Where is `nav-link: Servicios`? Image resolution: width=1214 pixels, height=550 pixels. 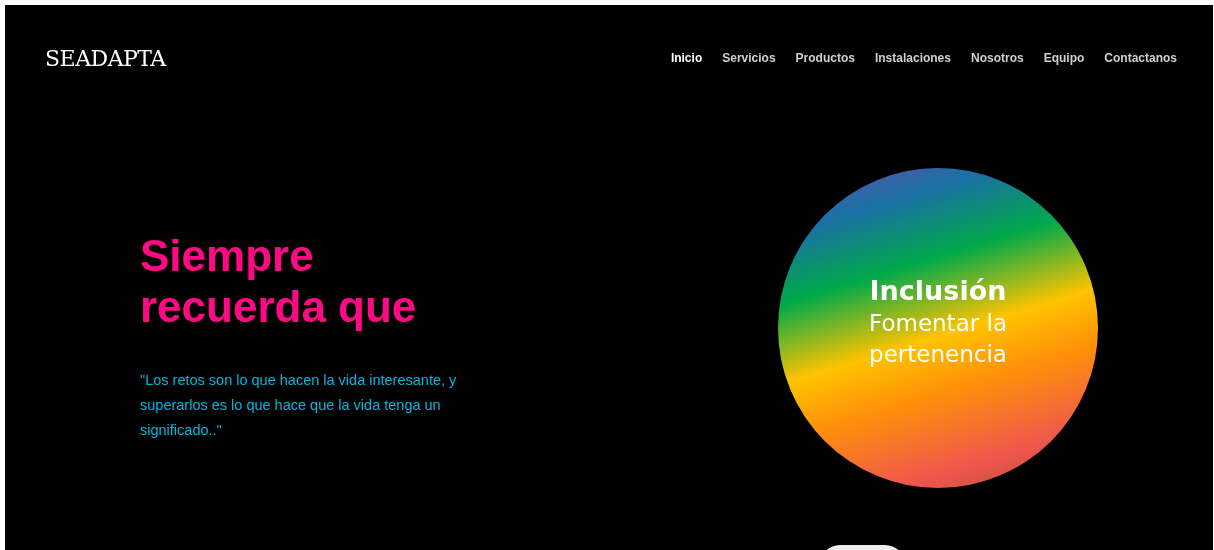 nav-link: Servicios is located at coordinates (749, 58).